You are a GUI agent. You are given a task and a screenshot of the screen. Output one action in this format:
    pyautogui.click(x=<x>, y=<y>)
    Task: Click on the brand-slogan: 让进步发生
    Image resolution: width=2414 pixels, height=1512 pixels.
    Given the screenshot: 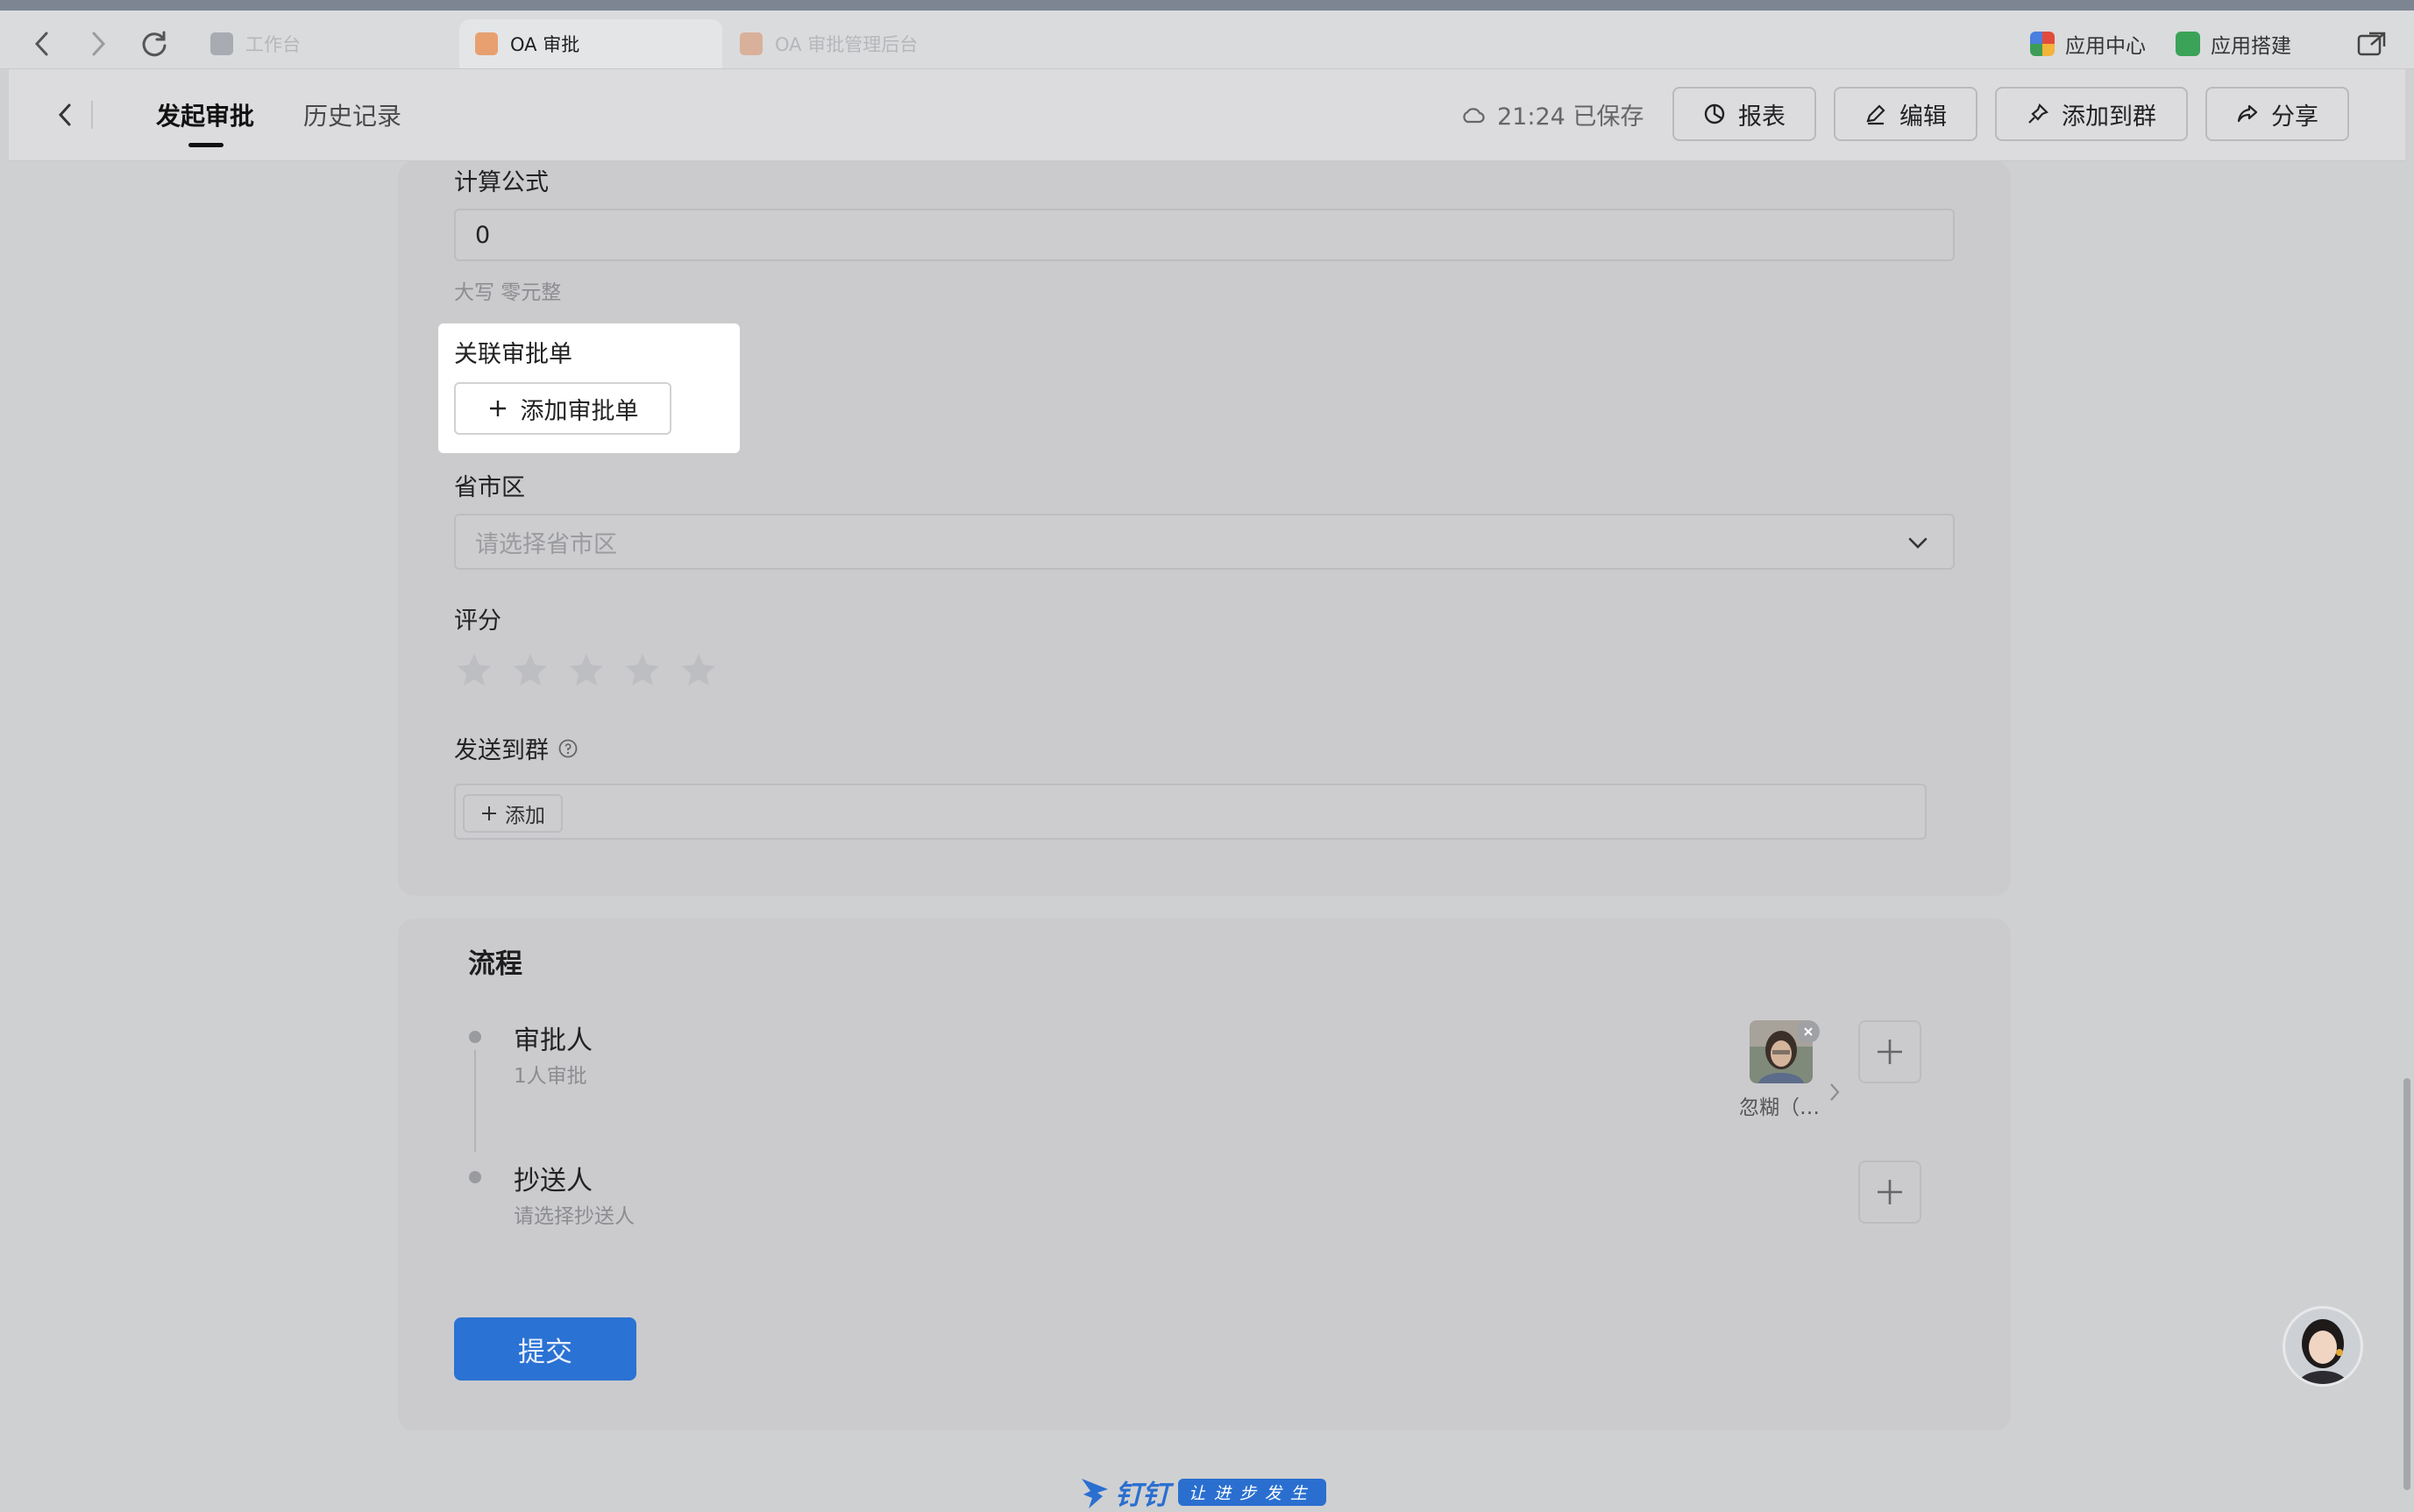 What is the action you would take?
    pyautogui.click(x=1252, y=1492)
    